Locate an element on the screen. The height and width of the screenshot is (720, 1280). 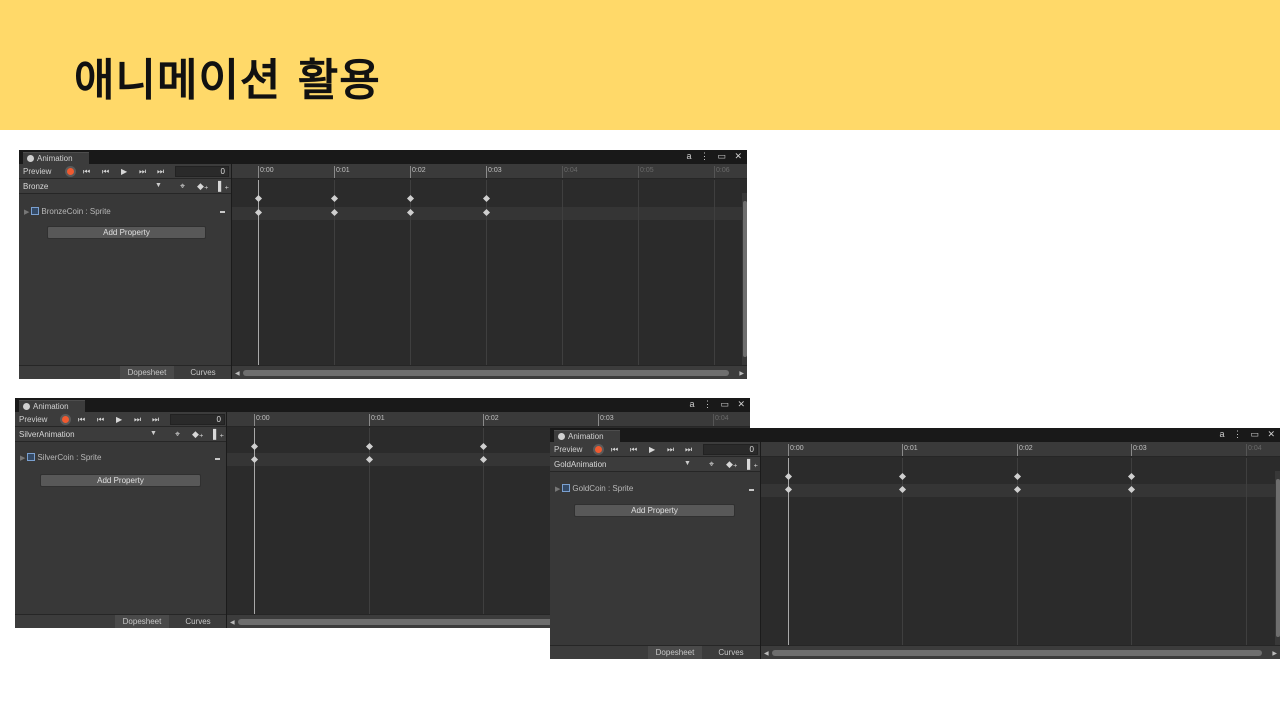
property-row: ▶ SilverCoin : Sprite is located at coordinates (60, 457).